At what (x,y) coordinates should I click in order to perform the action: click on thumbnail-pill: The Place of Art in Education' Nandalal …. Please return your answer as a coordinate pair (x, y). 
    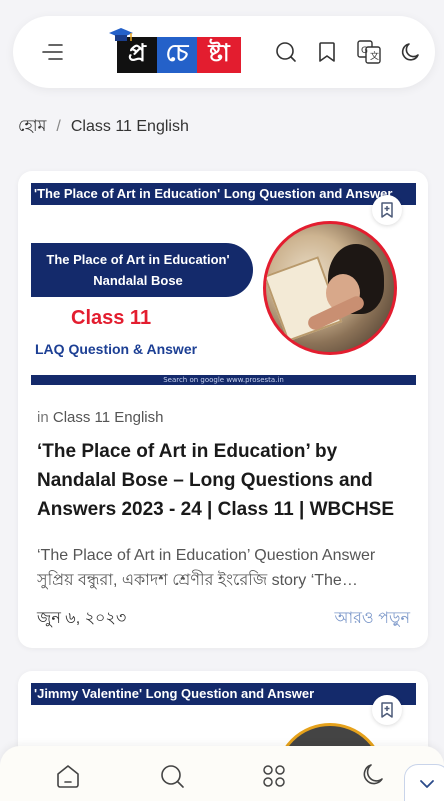
    Looking at the image, I should click on (142, 270).